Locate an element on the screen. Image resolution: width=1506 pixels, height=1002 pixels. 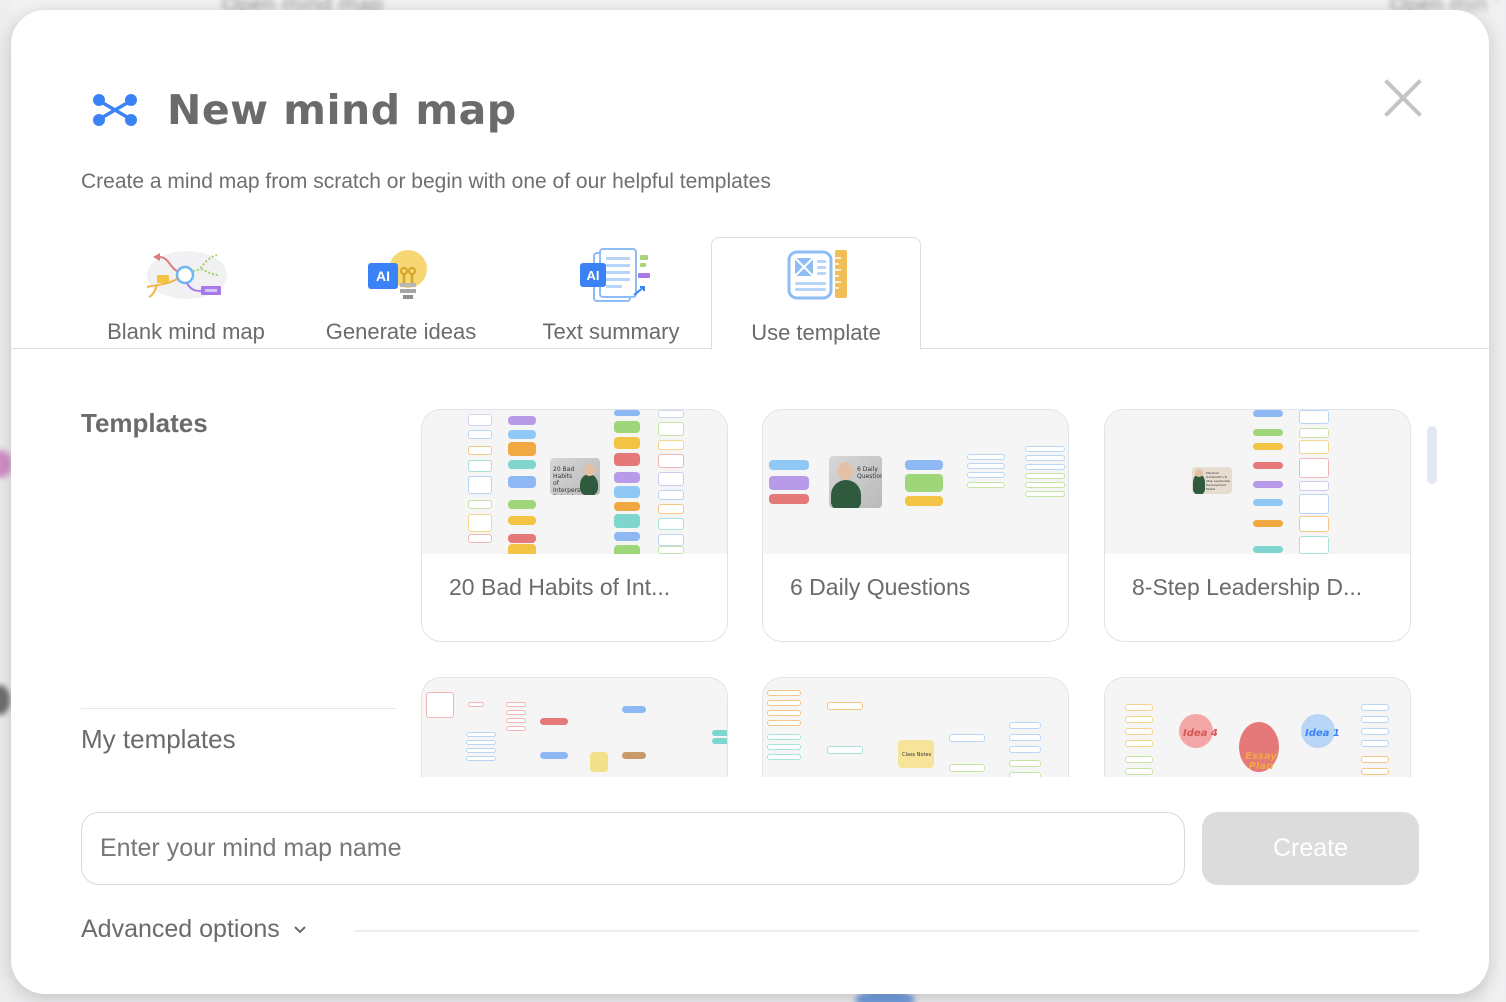
template-categories: Templates is located at coordinates (239, 423).